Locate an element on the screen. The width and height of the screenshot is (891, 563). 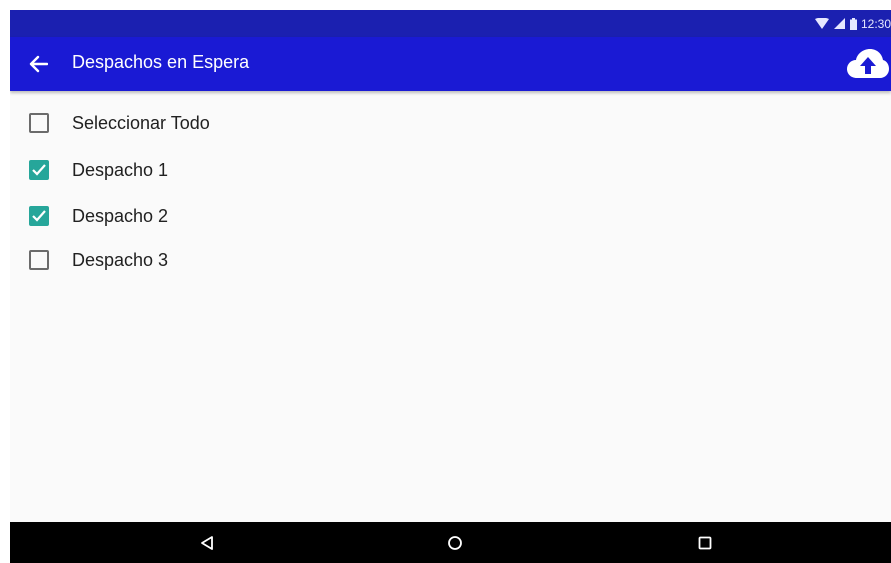
back-button is located at coordinates (38, 64).